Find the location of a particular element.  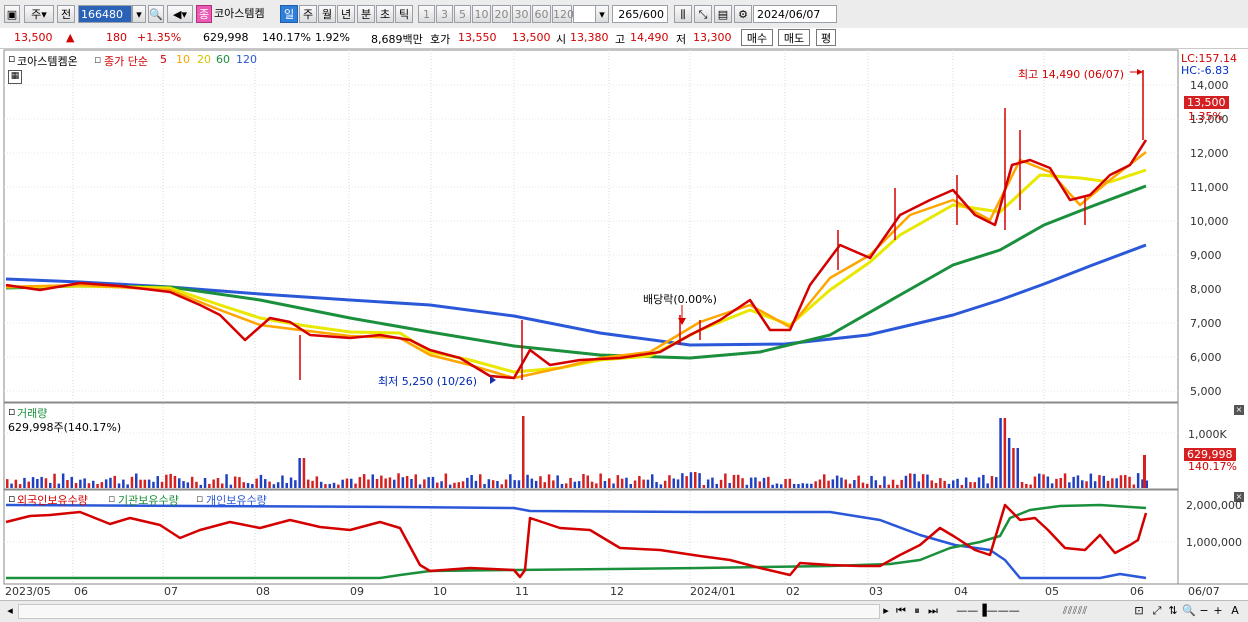

ma-legend-60: 60 is located at coordinates (223, 59).